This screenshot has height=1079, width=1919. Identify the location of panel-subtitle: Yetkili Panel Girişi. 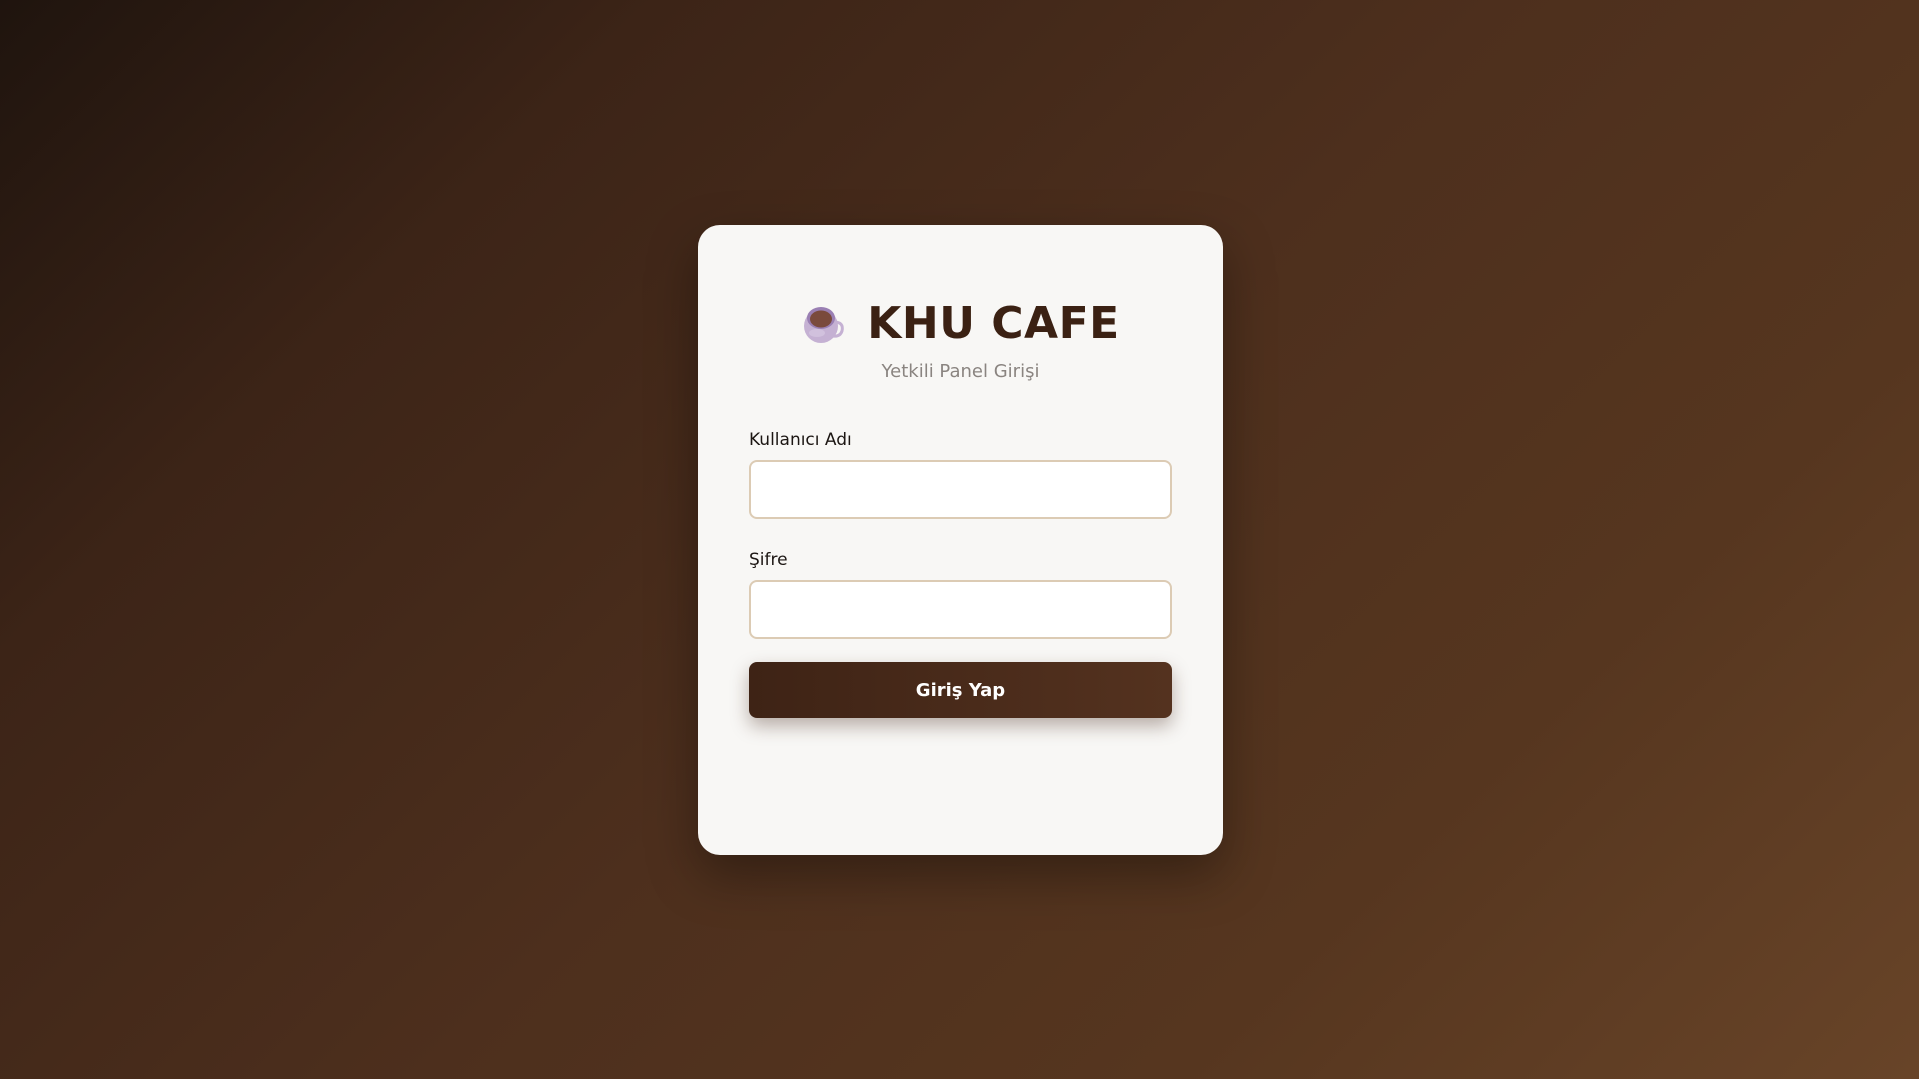
(960, 371).